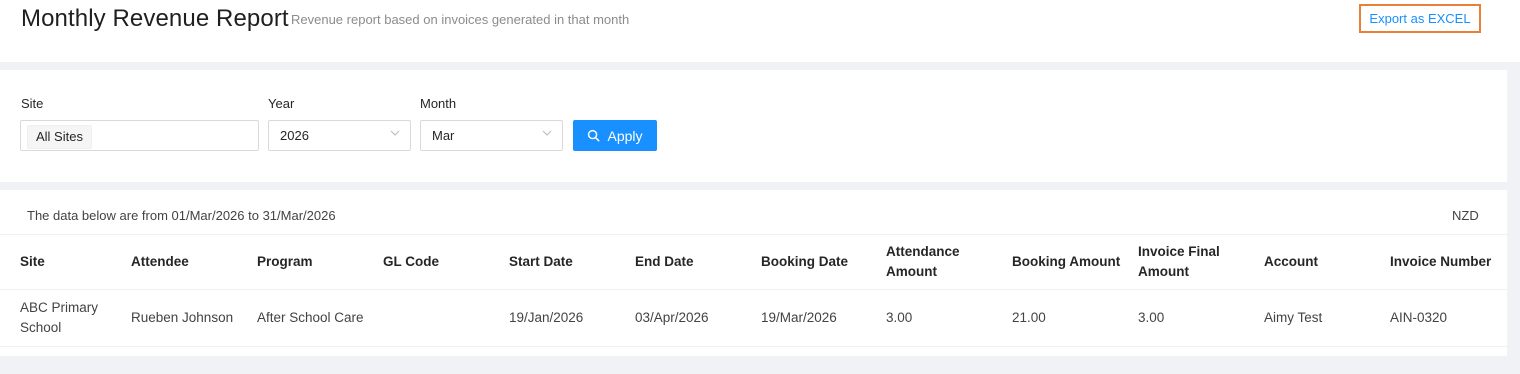  I want to click on cell-end-date: 03/Apr/2026, so click(672, 317).